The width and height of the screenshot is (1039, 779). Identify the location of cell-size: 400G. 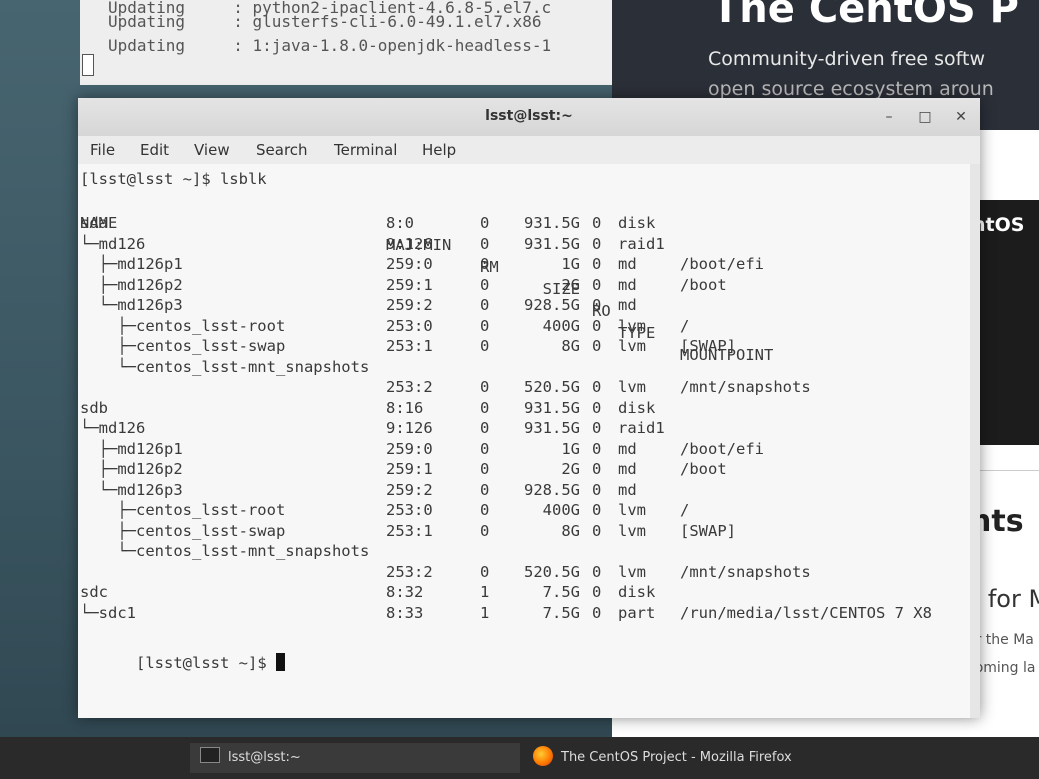
(561, 510).